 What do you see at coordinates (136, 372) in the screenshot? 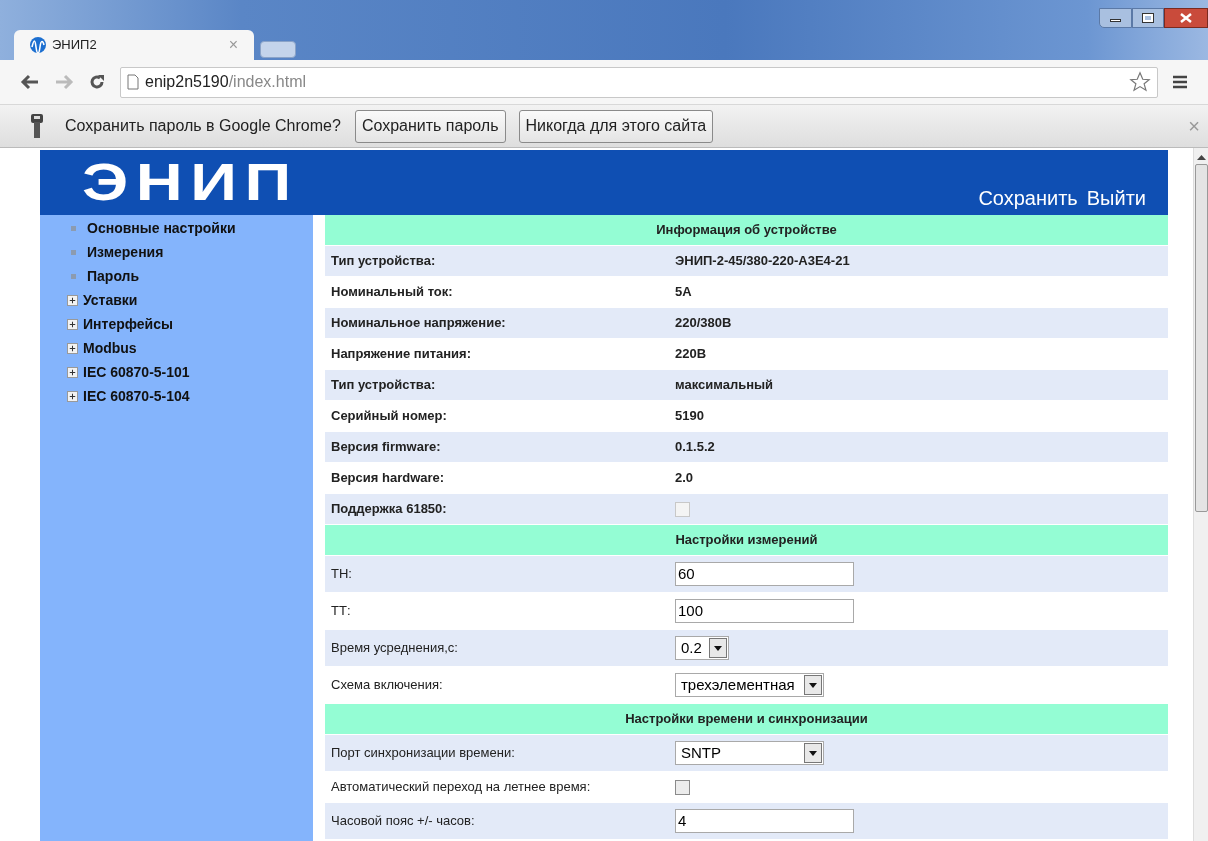
I see `sidebar-item: IEC 60870-5-101` at bounding box center [136, 372].